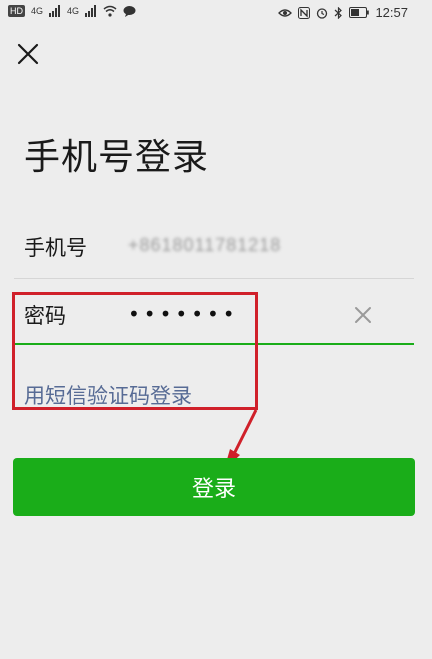 This screenshot has height=659, width=432. I want to click on close-button, so click(28, 54).